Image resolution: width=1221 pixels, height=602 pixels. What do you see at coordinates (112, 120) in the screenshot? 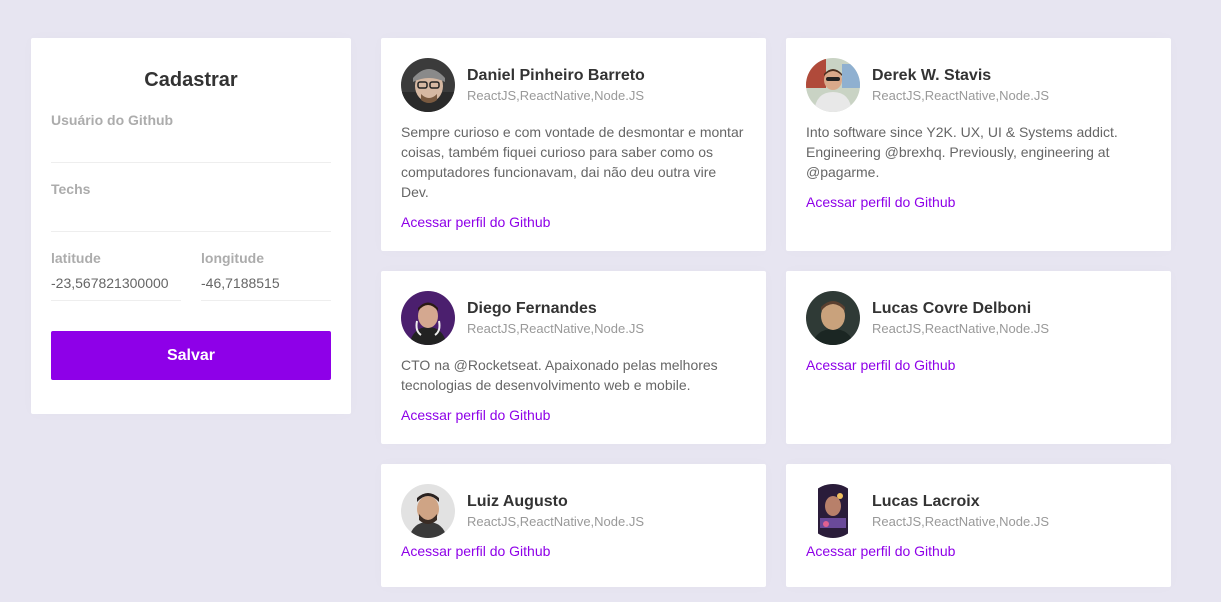
I see `github-username-label: Usuário do Github` at bounding box center [112, 120].